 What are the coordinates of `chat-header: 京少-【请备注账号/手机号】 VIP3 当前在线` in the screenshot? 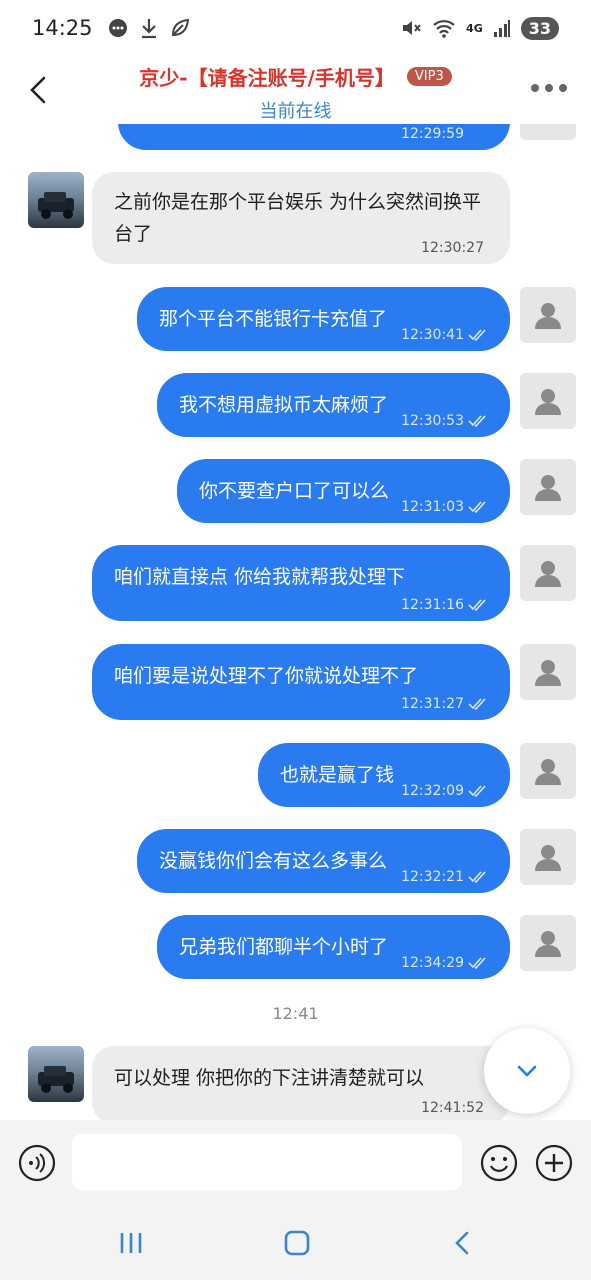 It's located at (295, 90).